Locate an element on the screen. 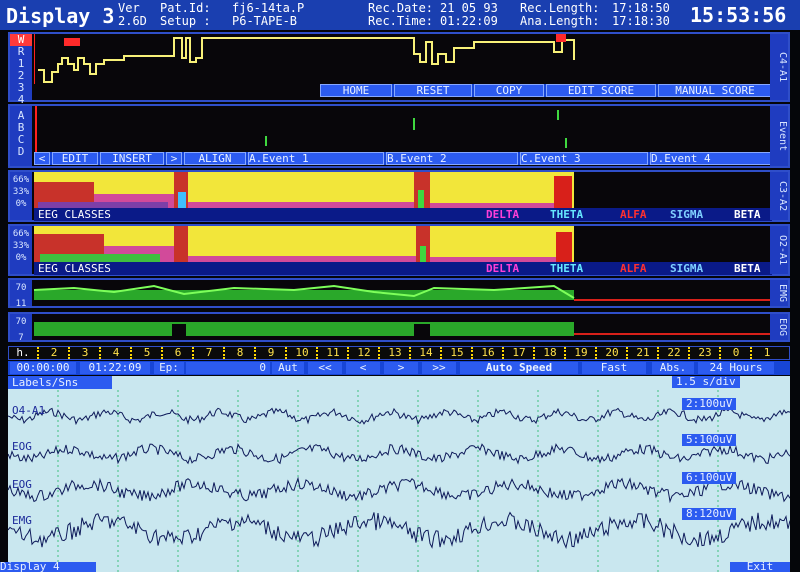 The width and height of the screenshot is (800, 572). hour-tick: 11 is located at coordinates (332, 353).